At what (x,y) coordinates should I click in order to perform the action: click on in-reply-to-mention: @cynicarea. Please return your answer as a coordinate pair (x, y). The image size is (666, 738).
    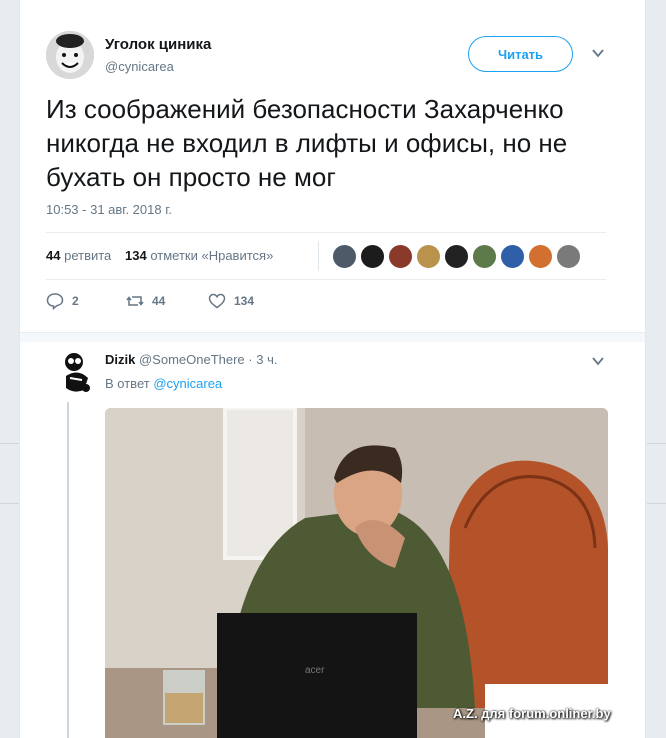
    Looking at the image, I should click on (187, 383).